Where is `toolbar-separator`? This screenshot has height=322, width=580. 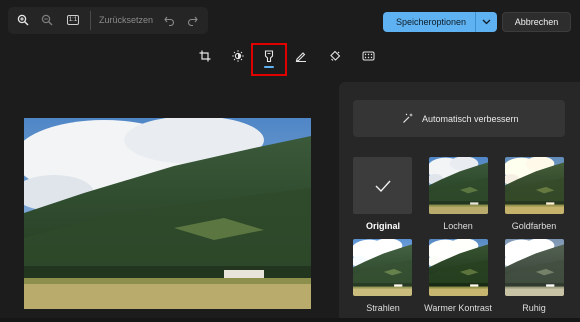
toolbar-separator is located at coordinates (90, 20).